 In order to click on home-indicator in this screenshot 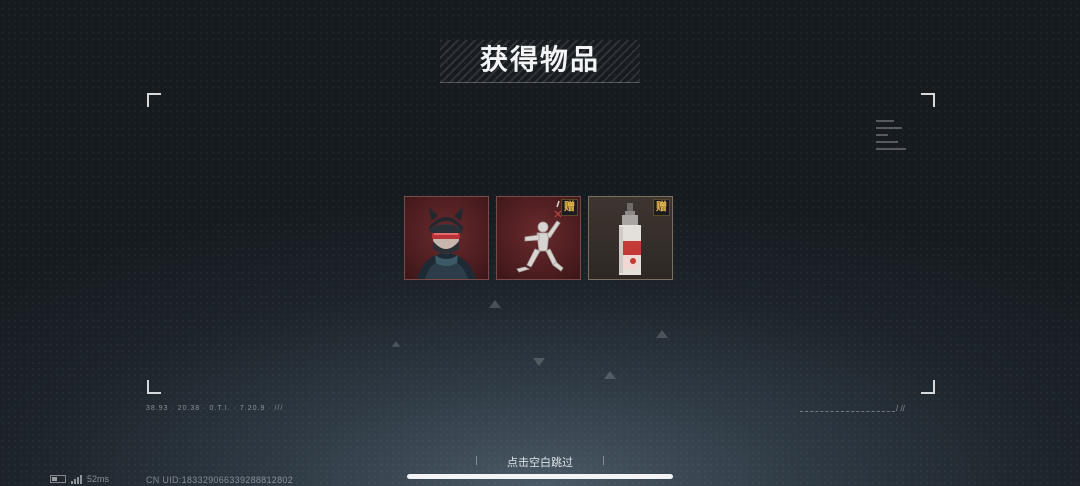, I will do `click(540, 476)`.